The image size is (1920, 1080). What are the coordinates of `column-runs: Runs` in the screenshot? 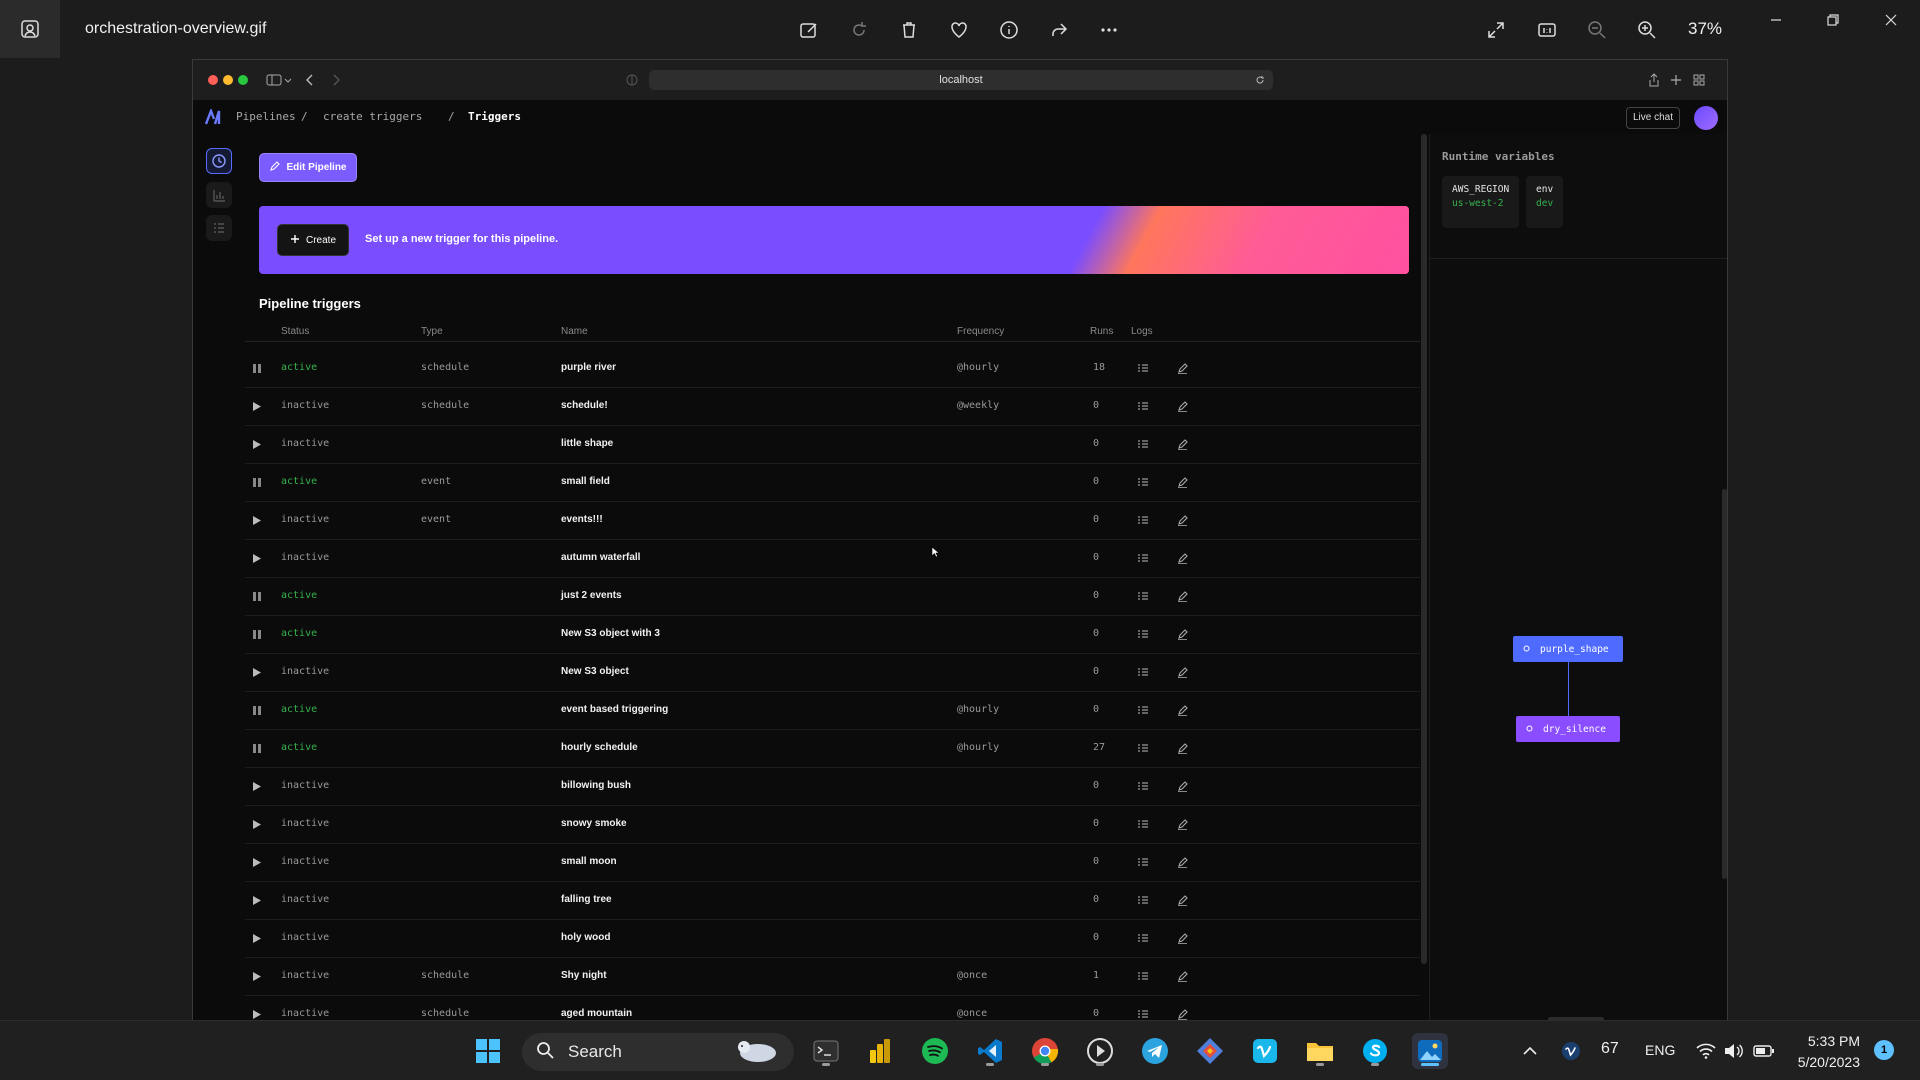 It's located at (1101, 331).